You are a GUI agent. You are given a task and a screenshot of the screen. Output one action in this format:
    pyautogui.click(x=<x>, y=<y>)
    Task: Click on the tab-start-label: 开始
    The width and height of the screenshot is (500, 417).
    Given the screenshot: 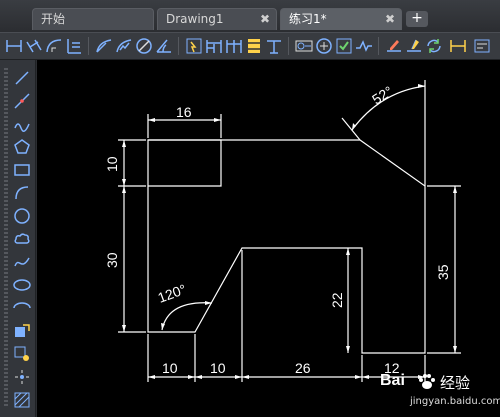 What is the action you would take?
    pyautogui.click(x=53, y=19)
    